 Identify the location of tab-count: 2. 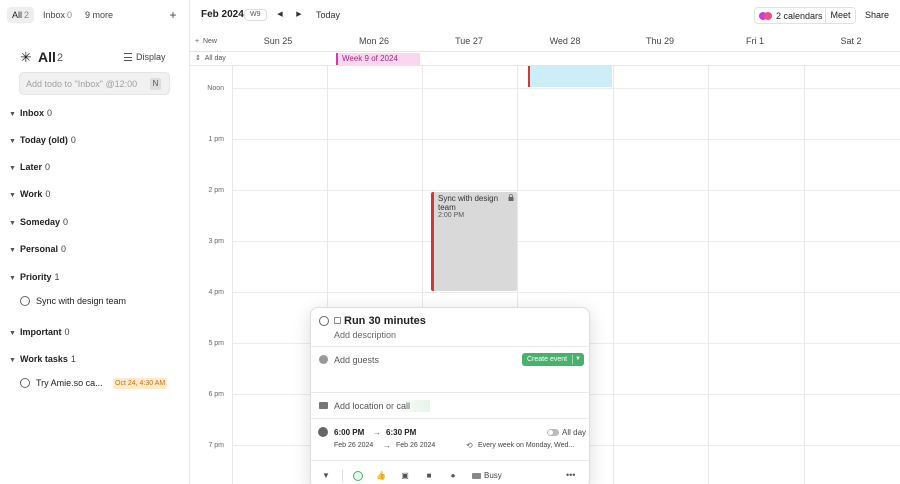
(27, 15).